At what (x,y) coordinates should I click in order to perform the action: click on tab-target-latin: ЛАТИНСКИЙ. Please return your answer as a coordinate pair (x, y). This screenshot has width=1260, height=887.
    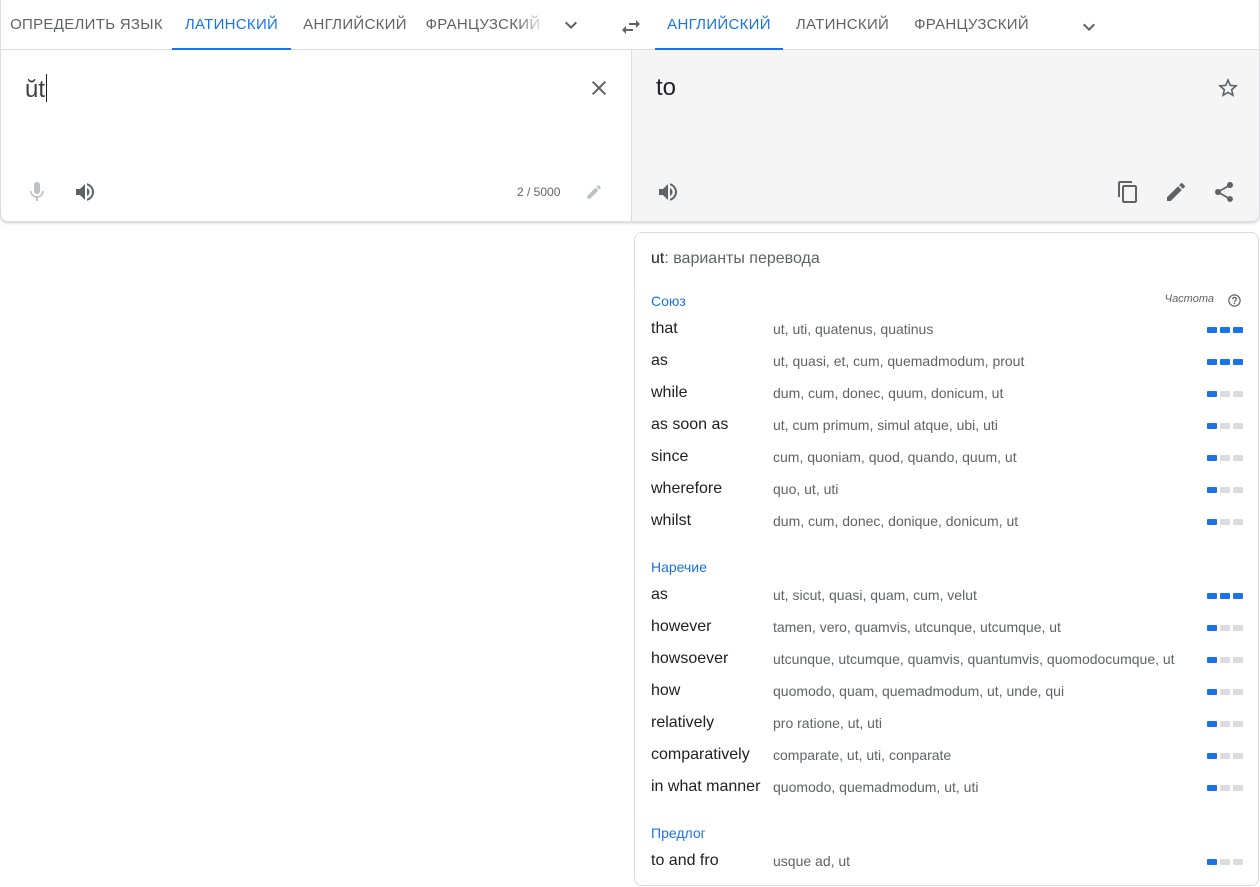
    Looking at the image, I should click on (842, 24).